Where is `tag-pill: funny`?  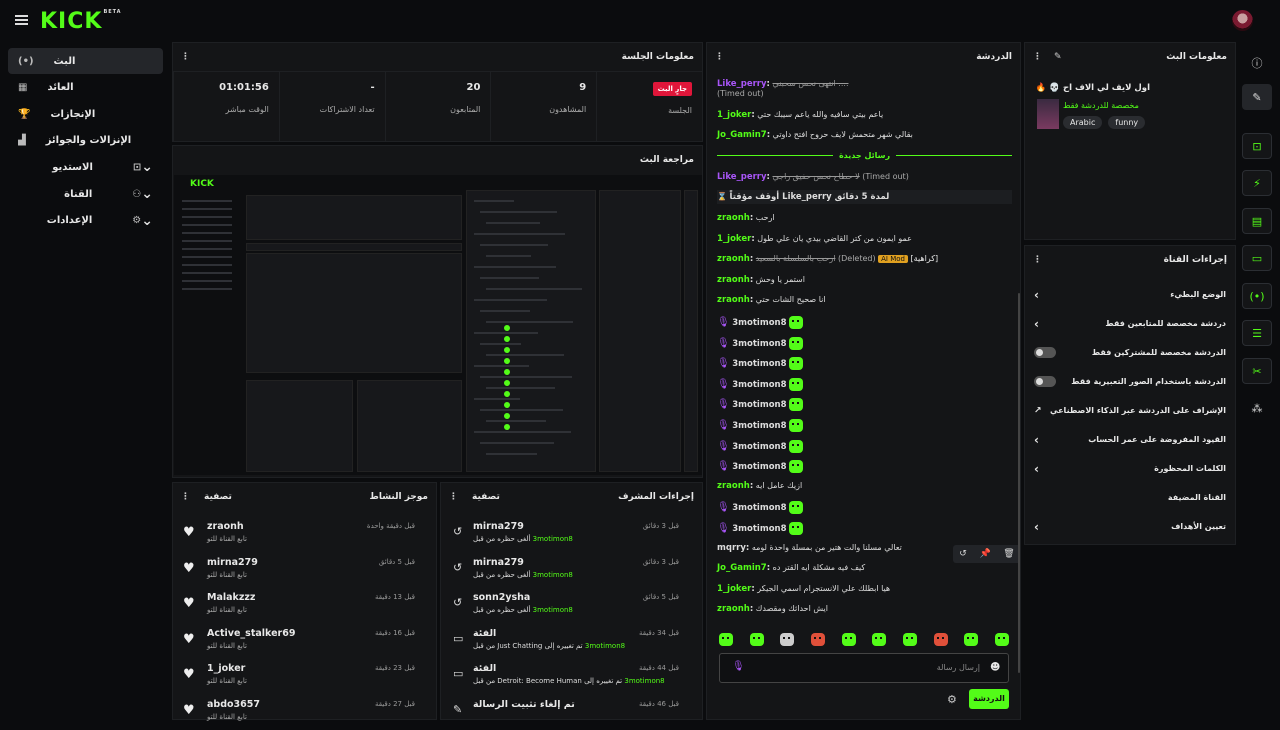
tag-pill: funny is located at coordinates (1126, 122).